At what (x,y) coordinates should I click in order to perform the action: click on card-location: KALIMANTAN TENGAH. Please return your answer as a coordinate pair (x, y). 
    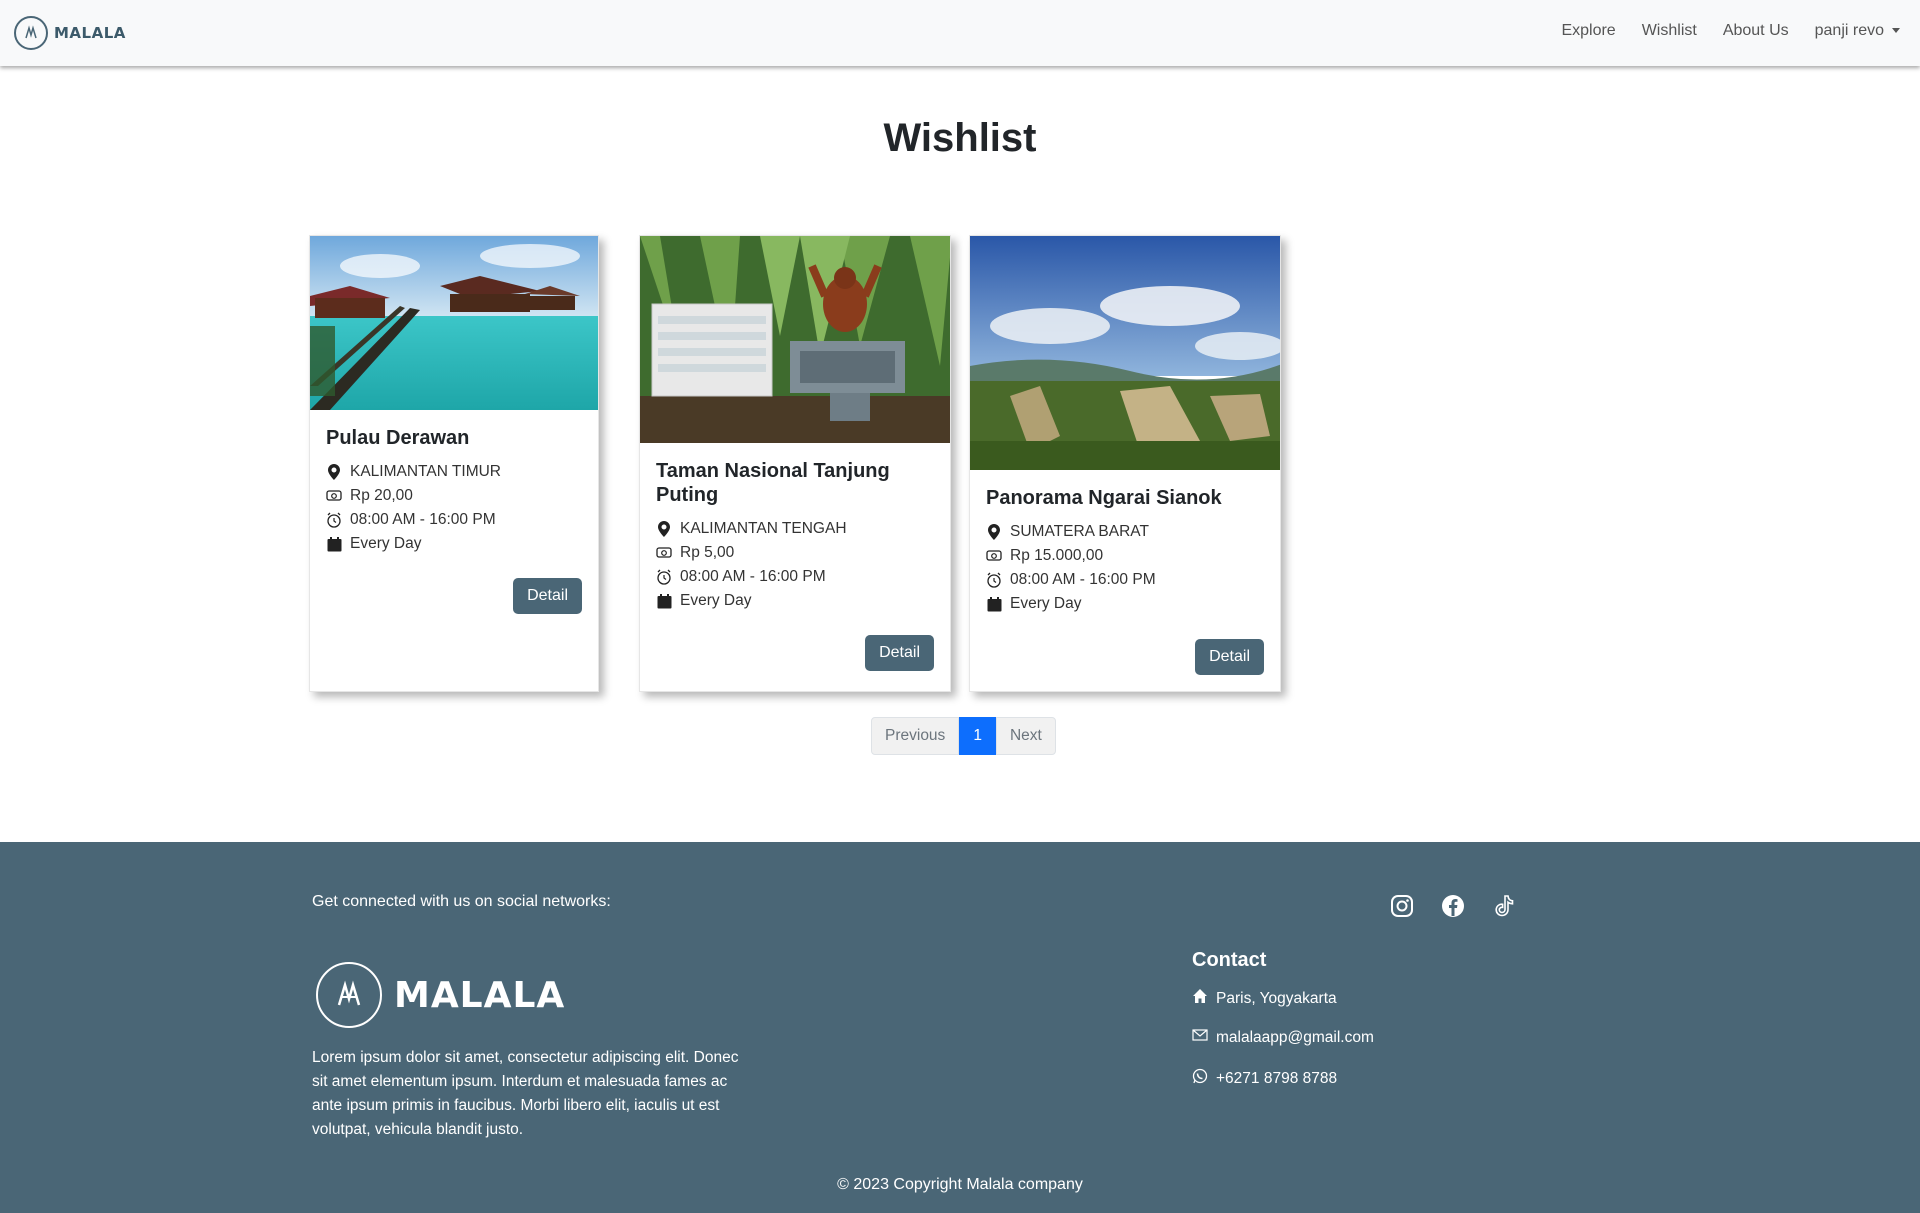
    Looking at the image, I should click on (763, 528).